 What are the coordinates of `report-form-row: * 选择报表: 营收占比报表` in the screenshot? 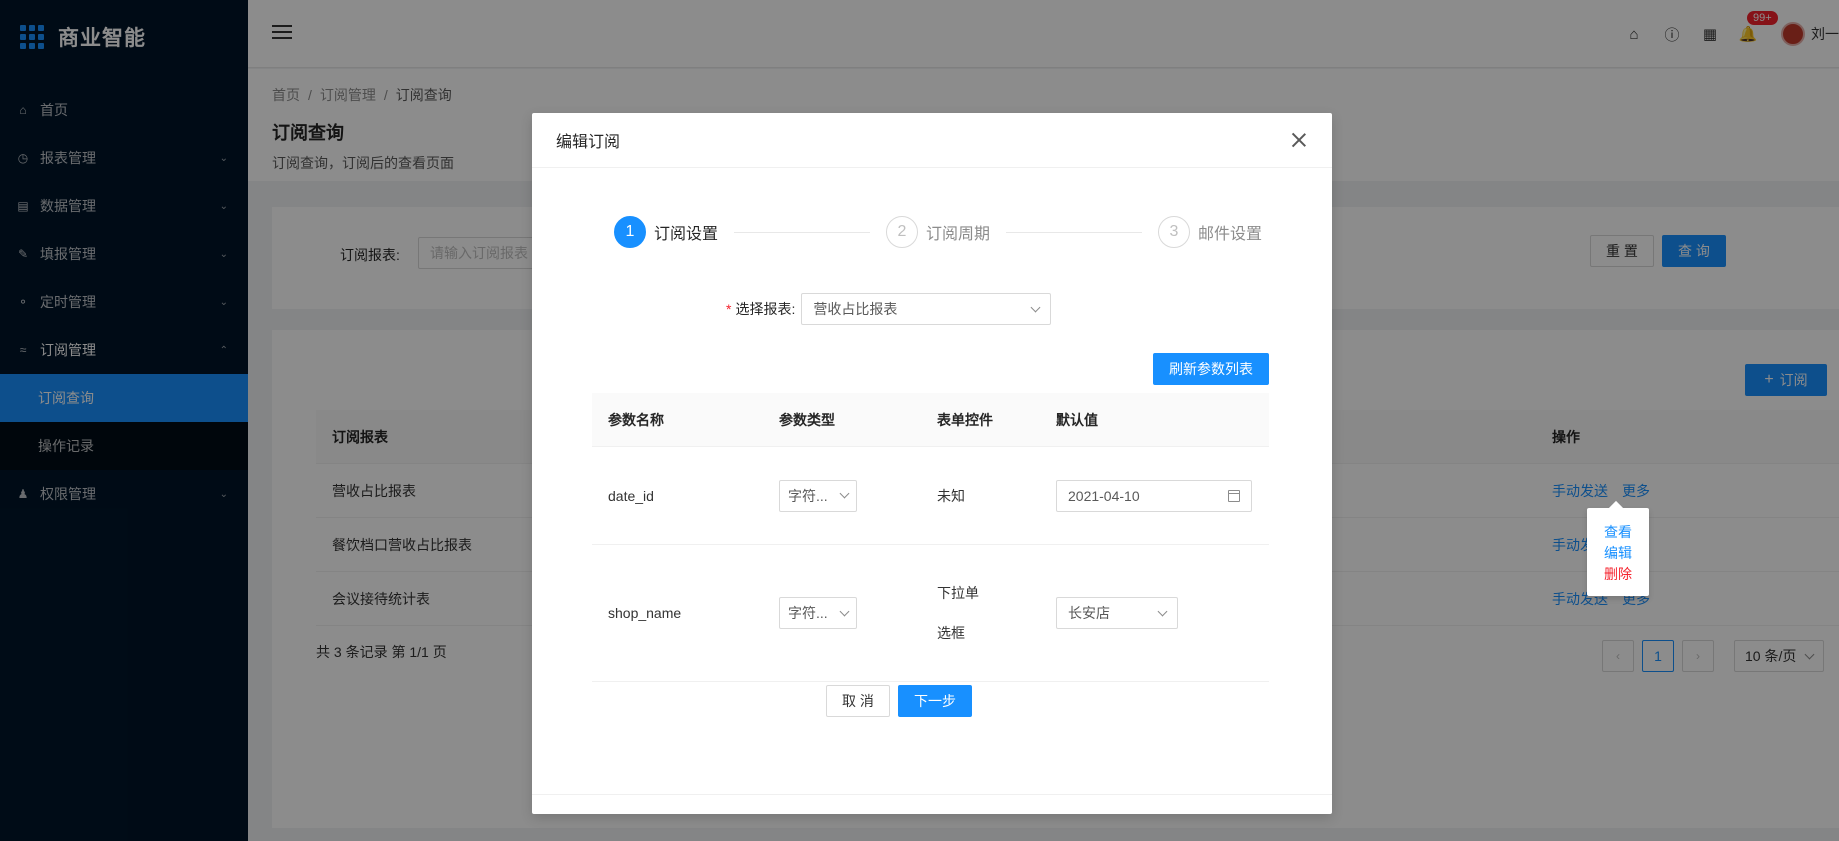 It's located at (889, 309).